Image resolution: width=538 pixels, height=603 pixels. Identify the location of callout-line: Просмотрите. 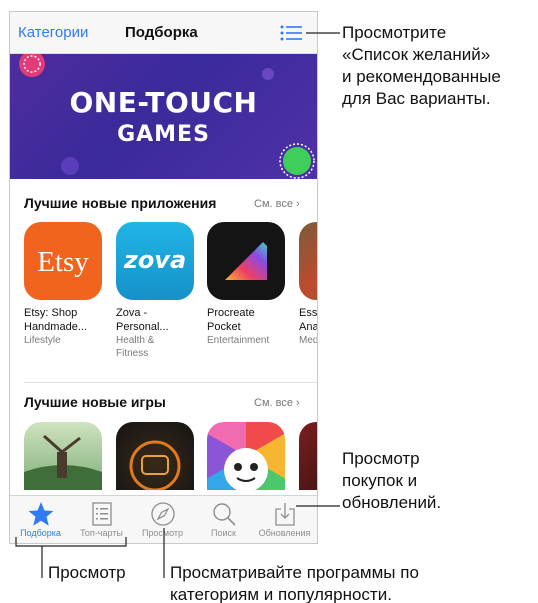
(394, 32).